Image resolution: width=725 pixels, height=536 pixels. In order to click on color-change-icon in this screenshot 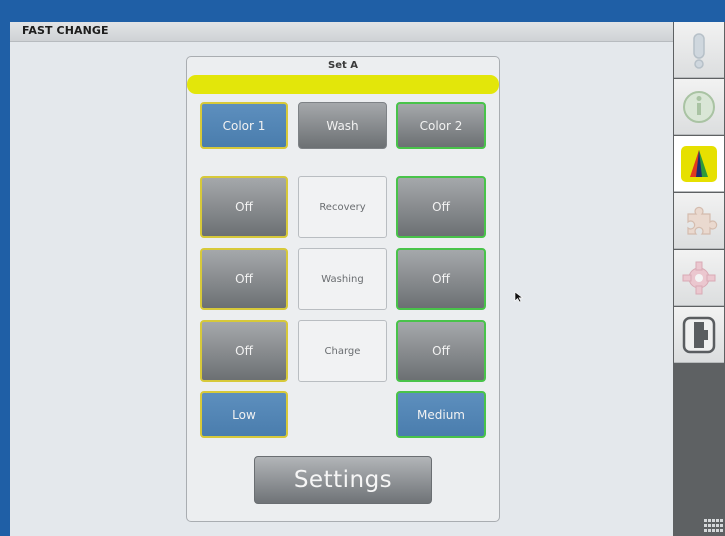, I will do `click(699, 163)`.